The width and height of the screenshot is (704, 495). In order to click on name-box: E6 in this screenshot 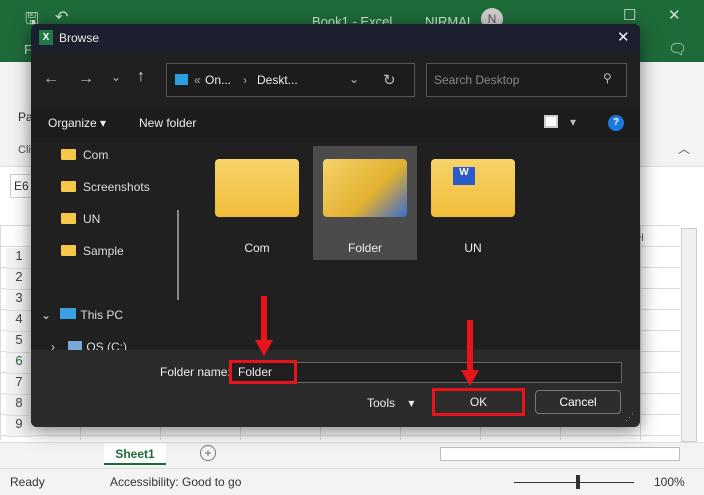, I will do `click(21, 186)`.